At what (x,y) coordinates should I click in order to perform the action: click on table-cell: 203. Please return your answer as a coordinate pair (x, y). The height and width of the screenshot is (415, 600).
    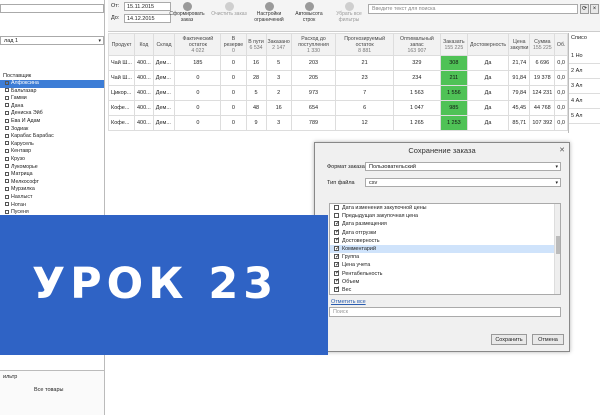
    Looking at the image, I should click on (313, 63).